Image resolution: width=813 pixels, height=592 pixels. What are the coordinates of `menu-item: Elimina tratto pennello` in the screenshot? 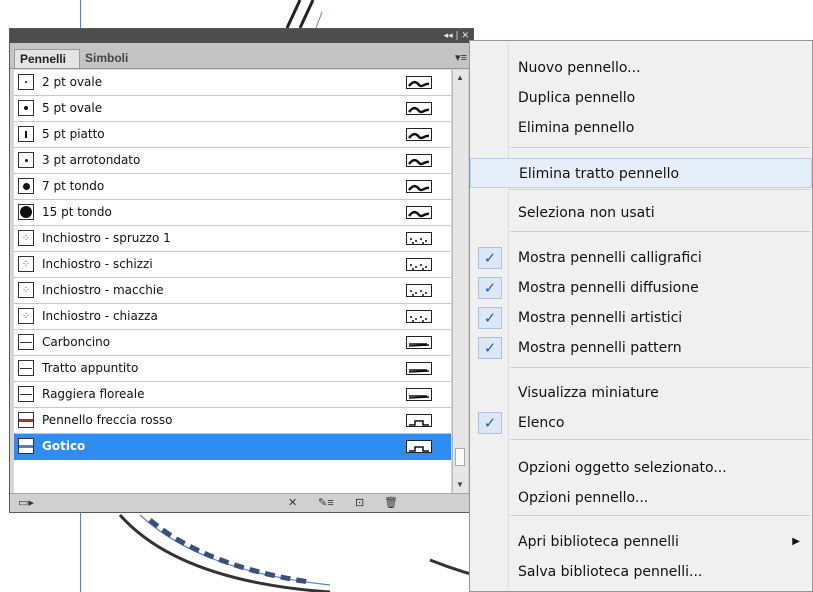 It's located at (641, 173).